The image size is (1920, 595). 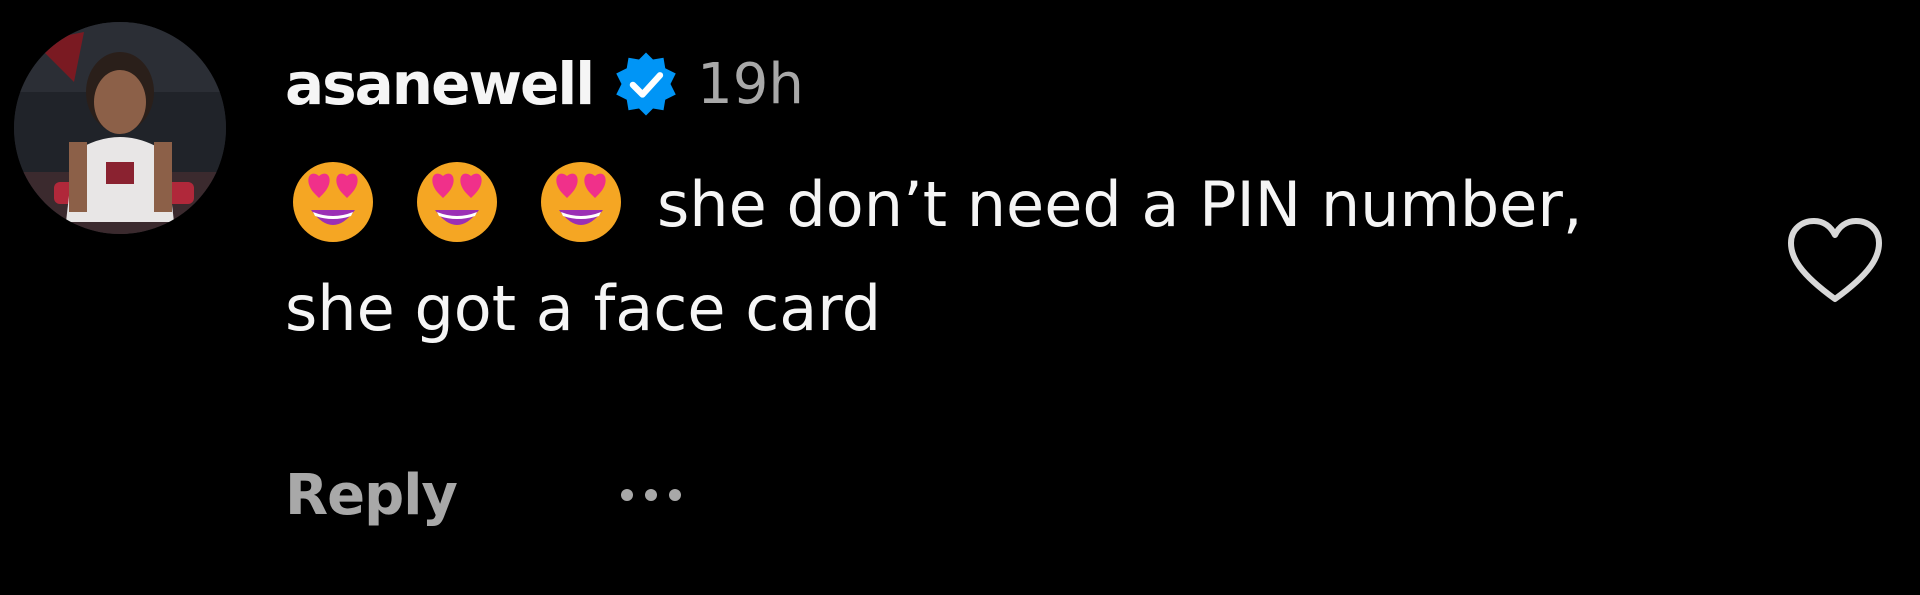 I want to click on like-heart-icon, so click(x=1835, y=261).